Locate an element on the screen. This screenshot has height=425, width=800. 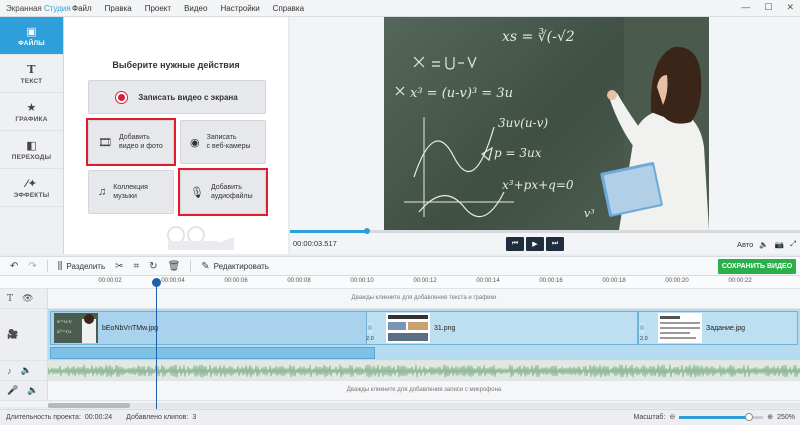
music-note-icon: ♫ is located at coordinates (102, 192).